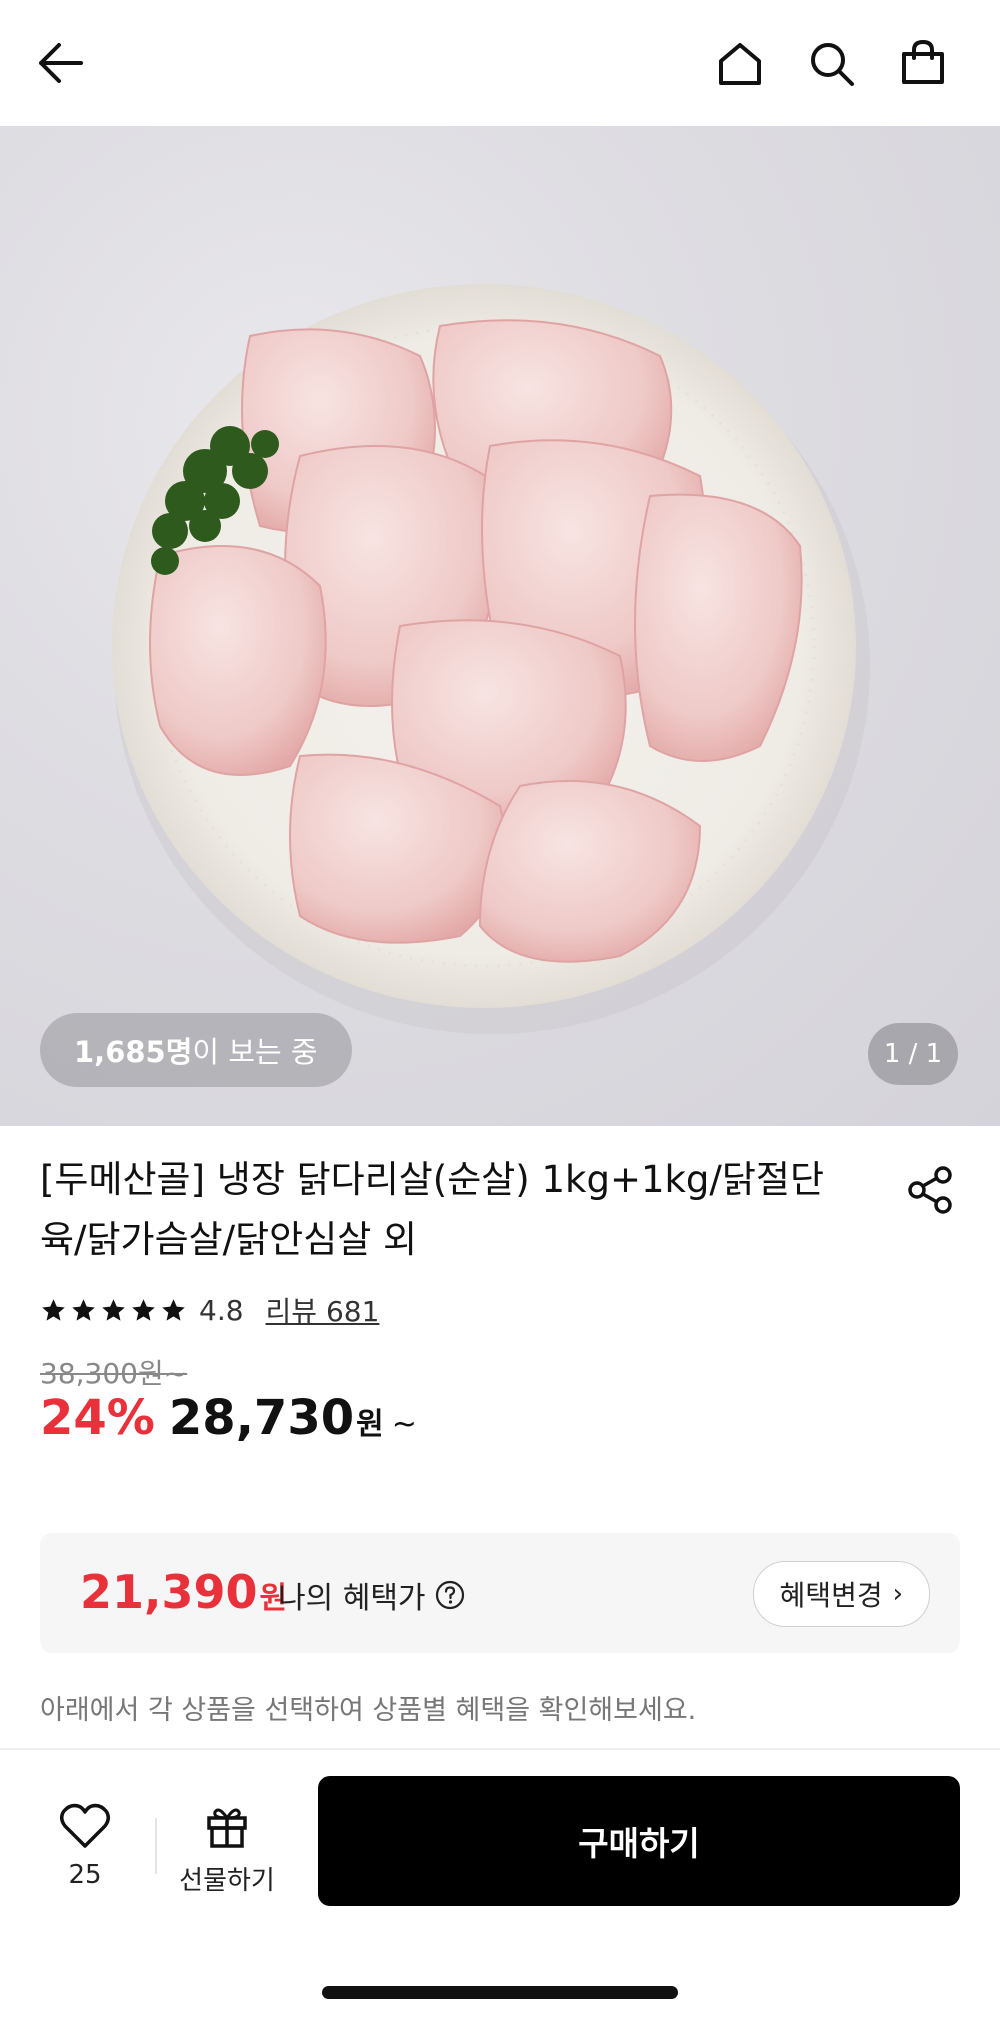  I want to click on share-icon, so click(930, 1190).